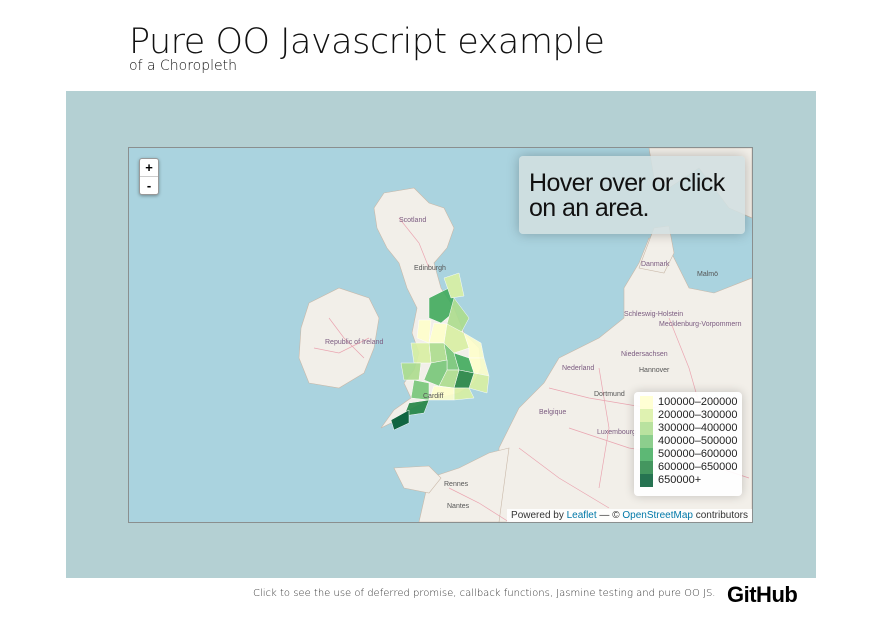 This screenshot has width=883, height=637. I want to click on legend-item: 300000–400000, so click(688, 428).